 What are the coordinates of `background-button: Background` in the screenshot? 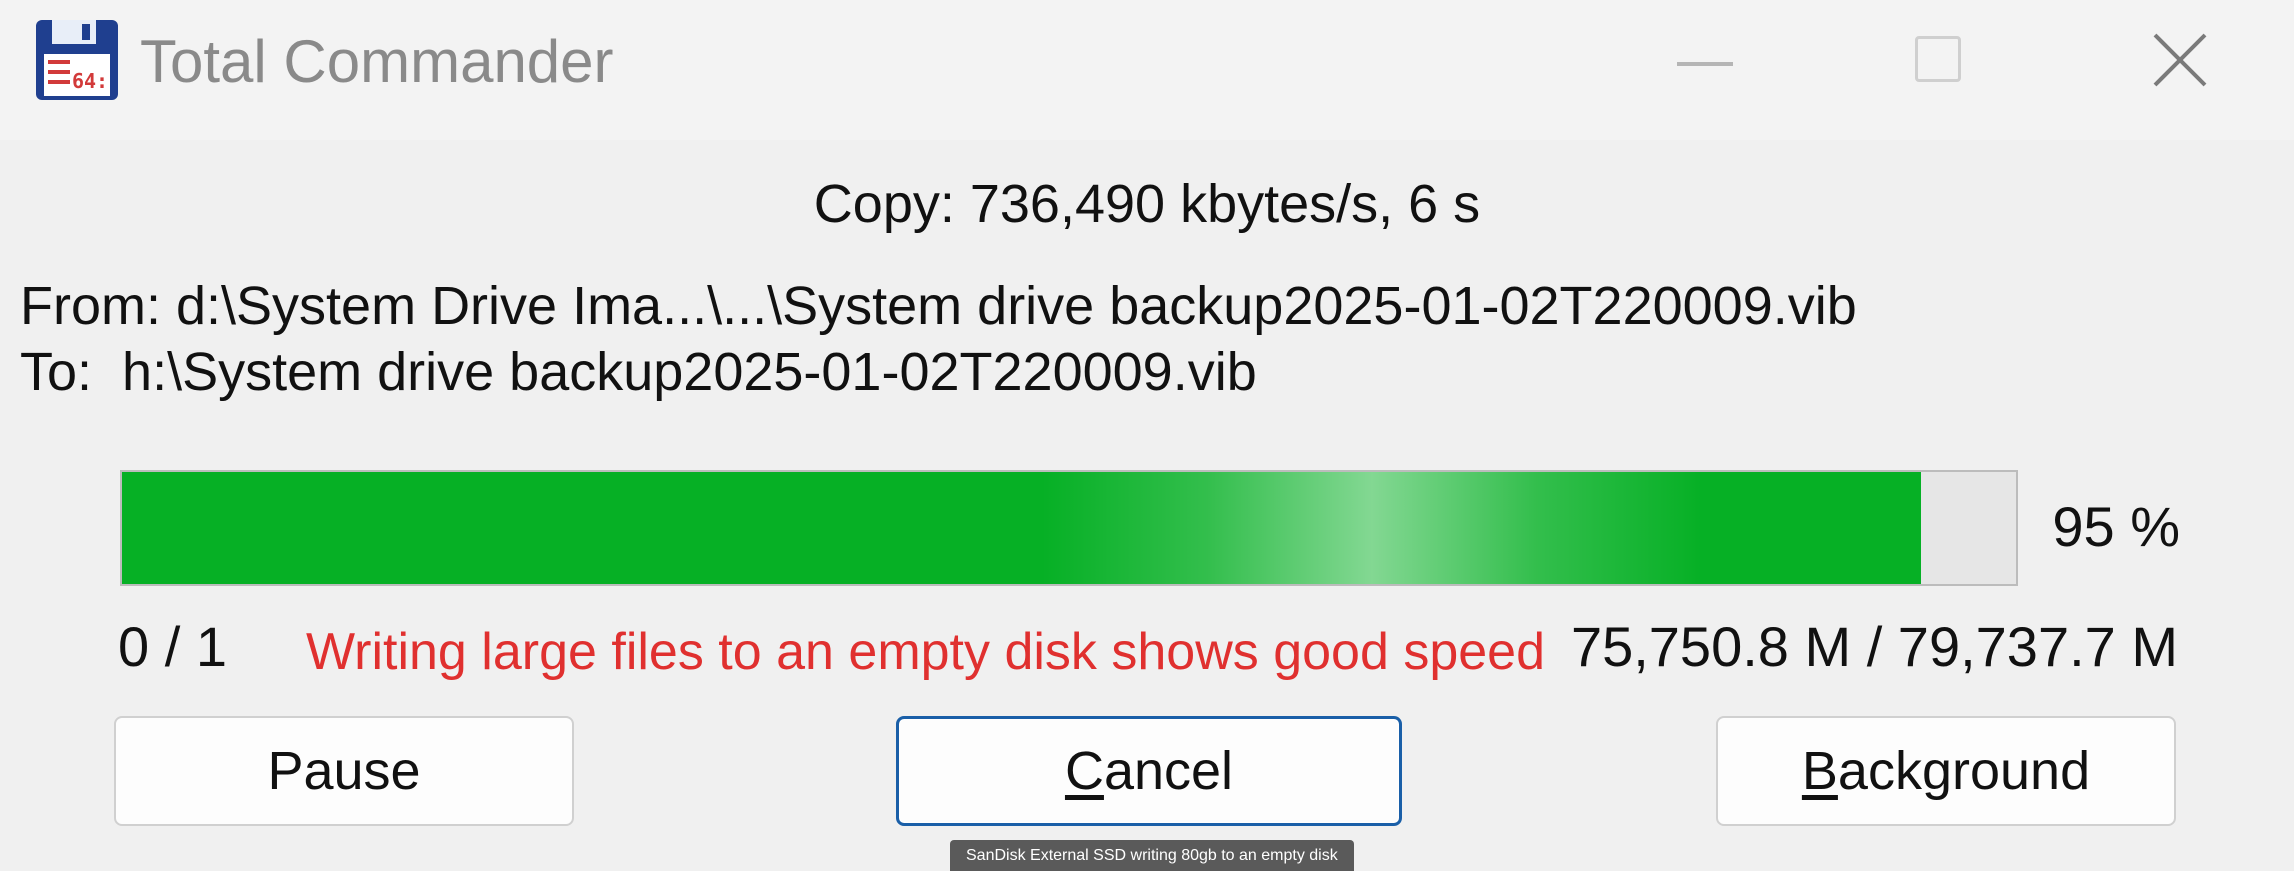 It's located at (1946, 771).